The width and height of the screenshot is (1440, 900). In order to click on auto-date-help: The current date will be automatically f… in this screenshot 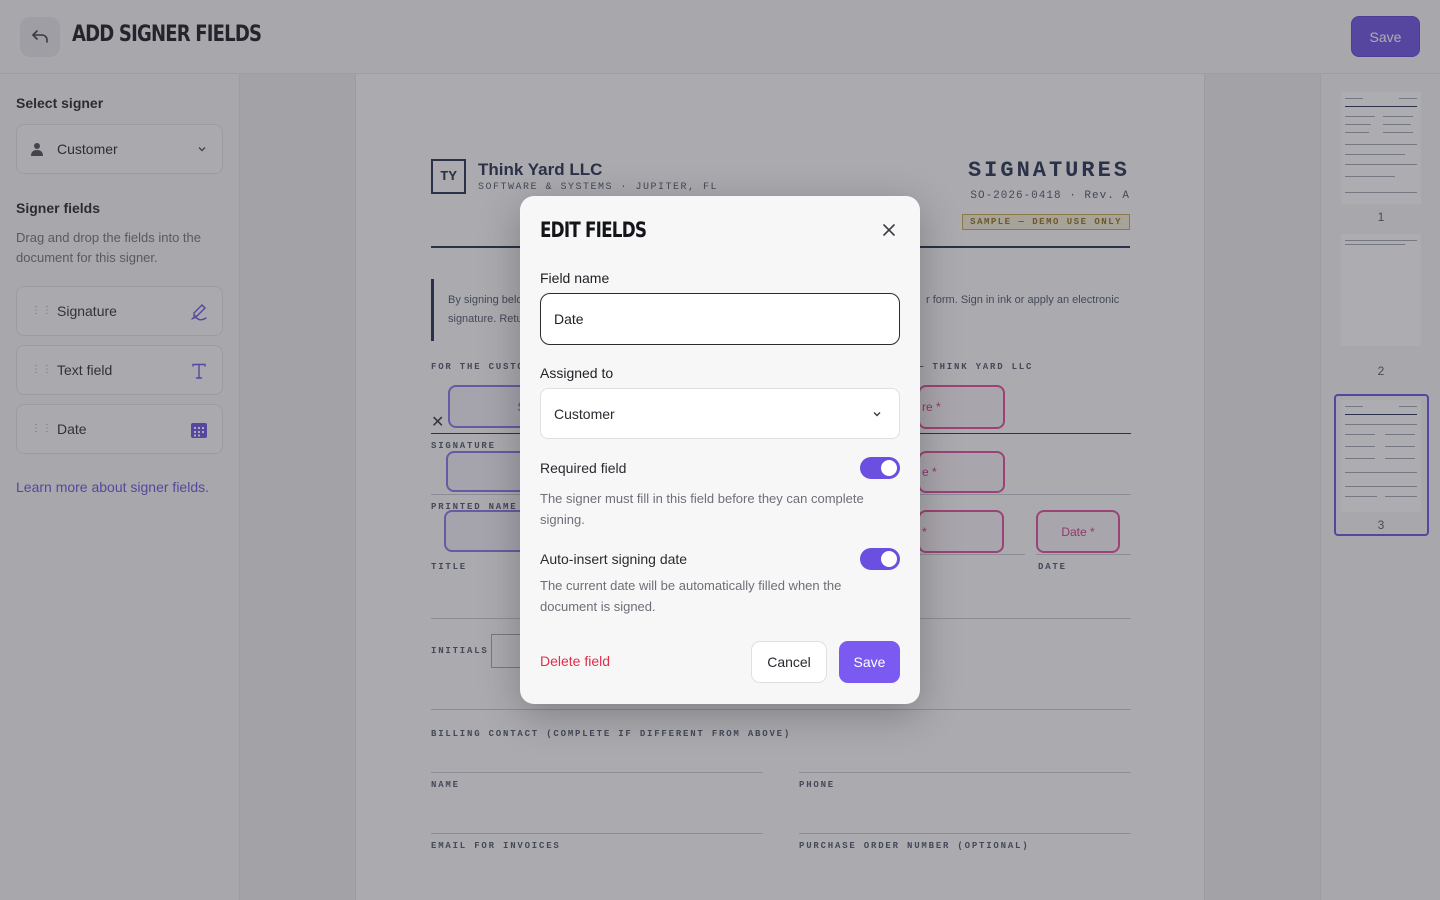, I will do `click(691, 596)`.